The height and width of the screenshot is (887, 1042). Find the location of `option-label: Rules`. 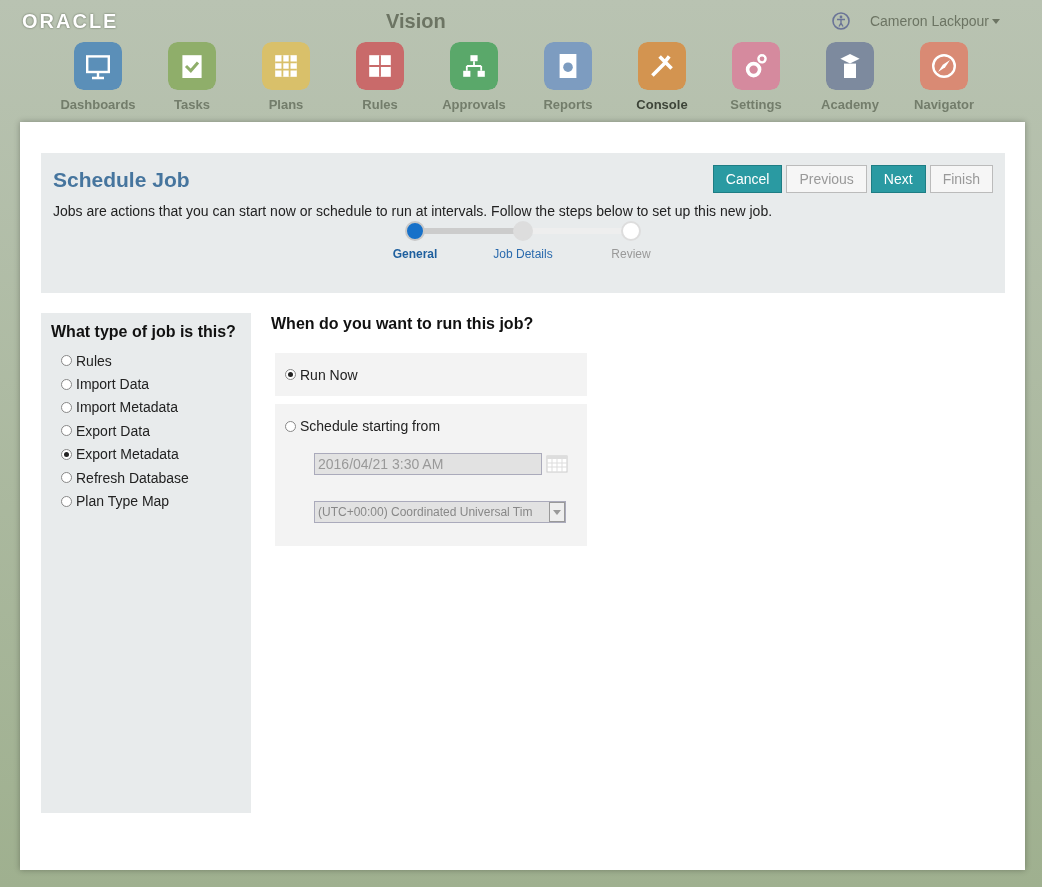

option-label: Rules is located at coordinates (94, 360).